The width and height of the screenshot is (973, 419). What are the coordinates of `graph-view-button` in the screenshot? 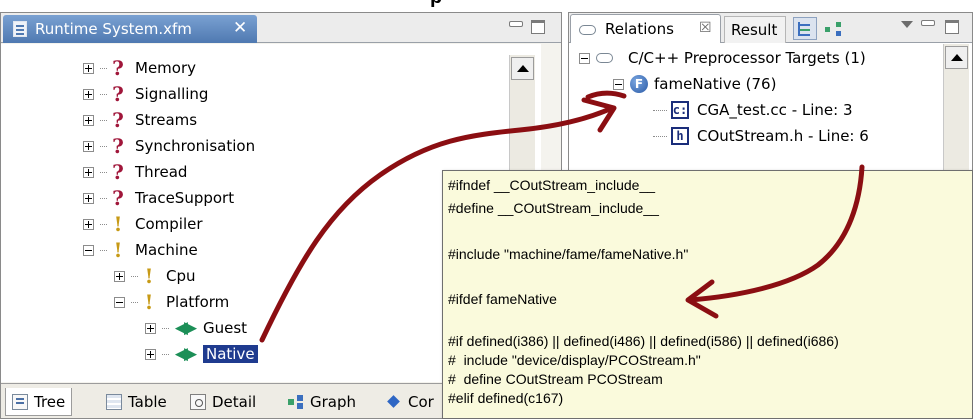 It's located at (833, 28).